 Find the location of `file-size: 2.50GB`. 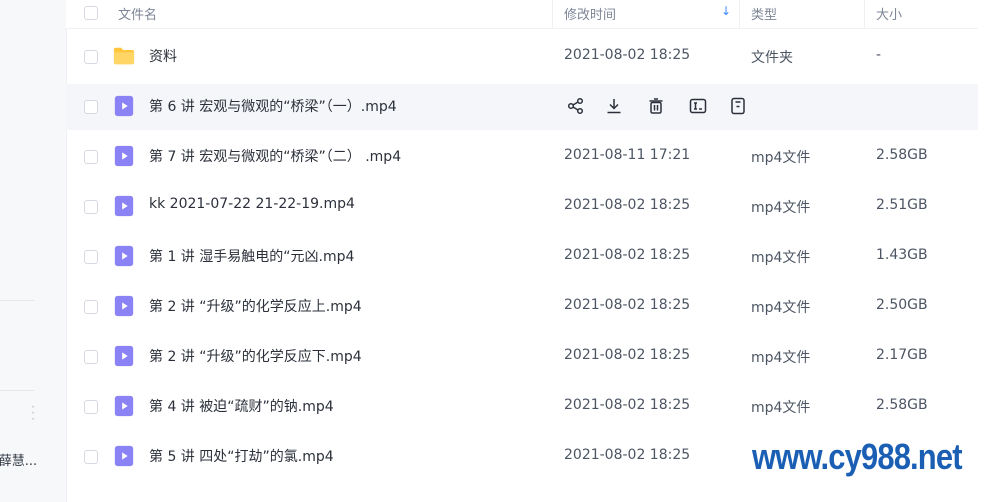

file-size: 2.50GB is located at coordinates (902, 305).